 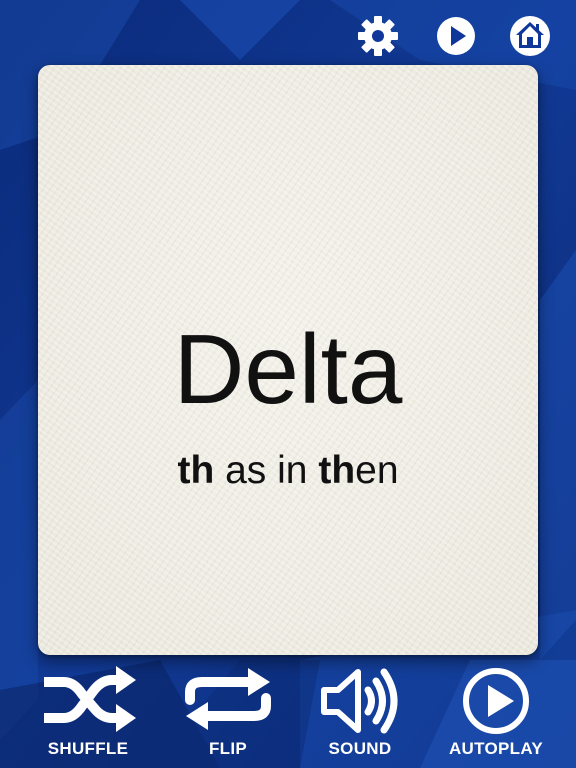 What do you see at coordinates (288, 369) in the screenshot?
I see `card-word: Delta` at bounding box center [288, 369].